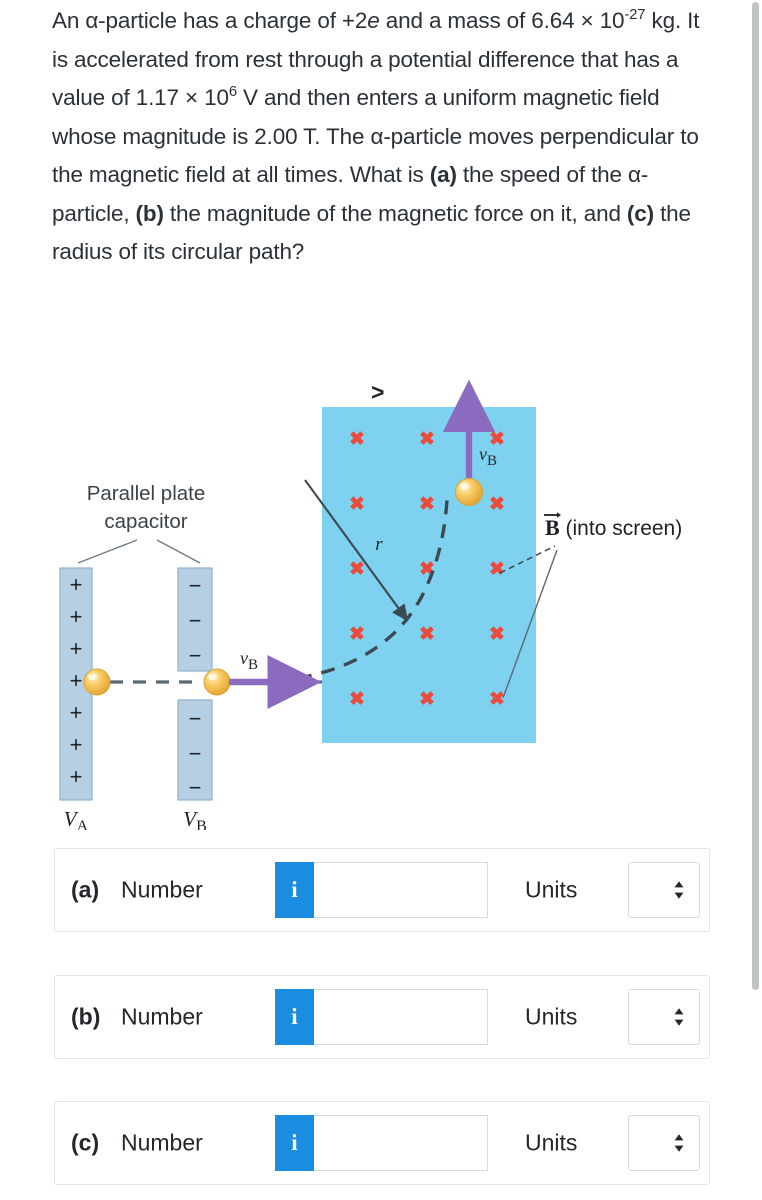 The width and height of the screenshot is (762, 1200). What do you see at coordinates (401, 1017) in the screenshot?
I see `number-input-b` at bounding box center [401, 1017].